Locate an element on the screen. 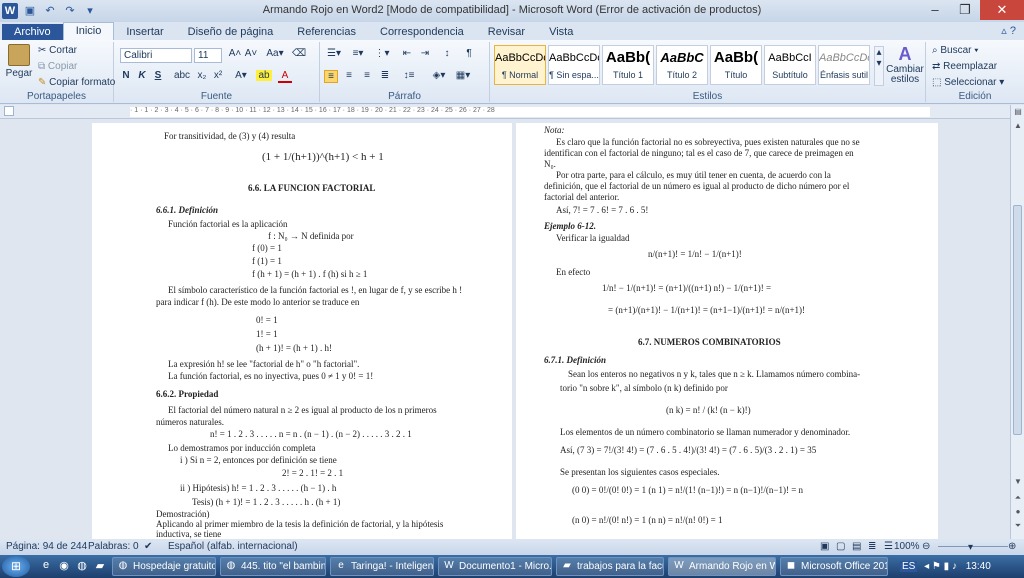 The image size is (1024, 578). ie-icon: e is located at coordinates (46, 566).